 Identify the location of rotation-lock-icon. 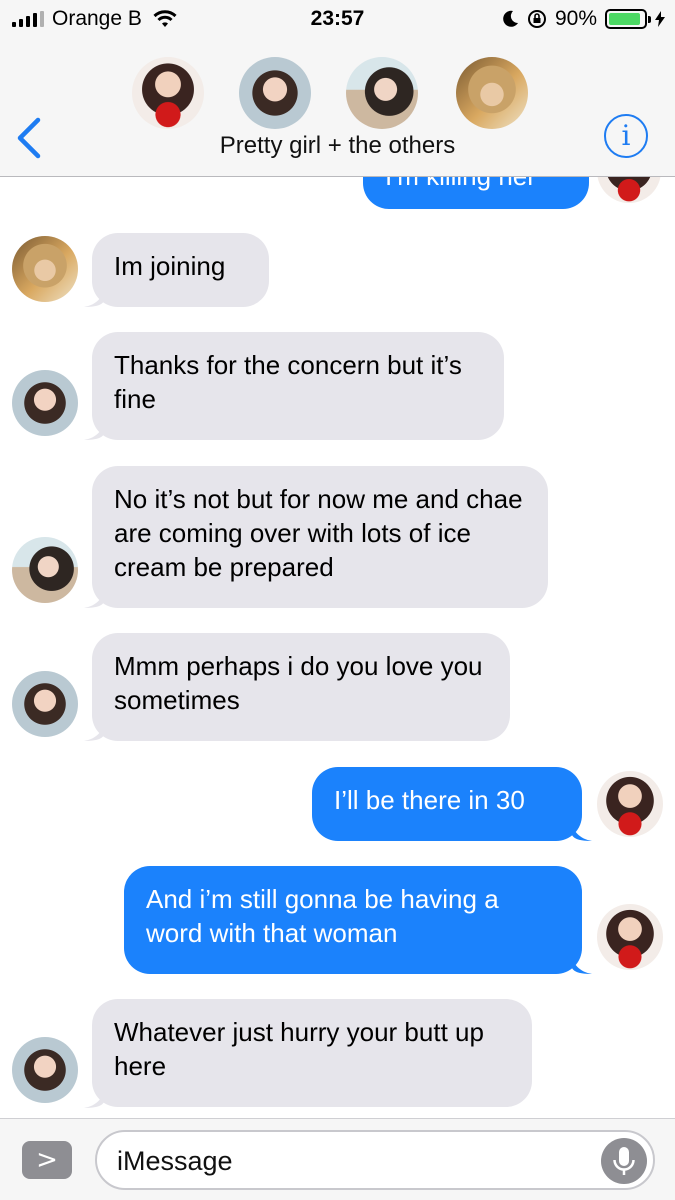
(536, 19).